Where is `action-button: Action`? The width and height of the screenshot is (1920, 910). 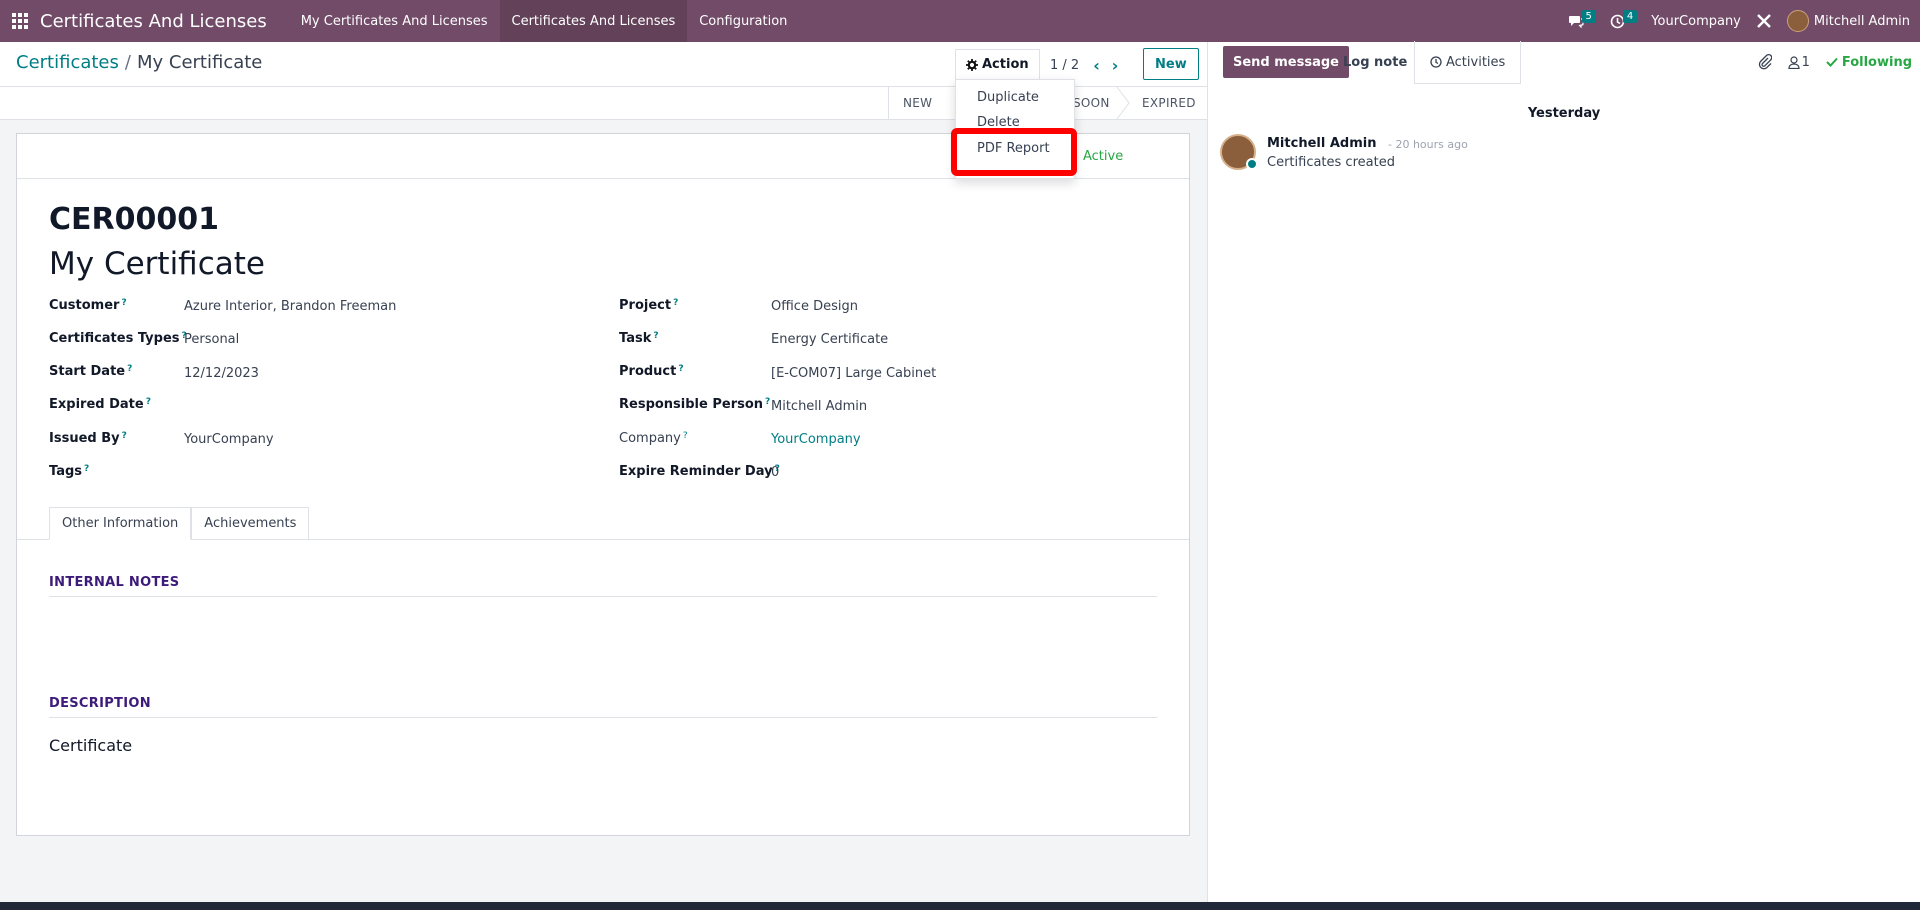
action-button: Action is located at coordinates (997, 64).